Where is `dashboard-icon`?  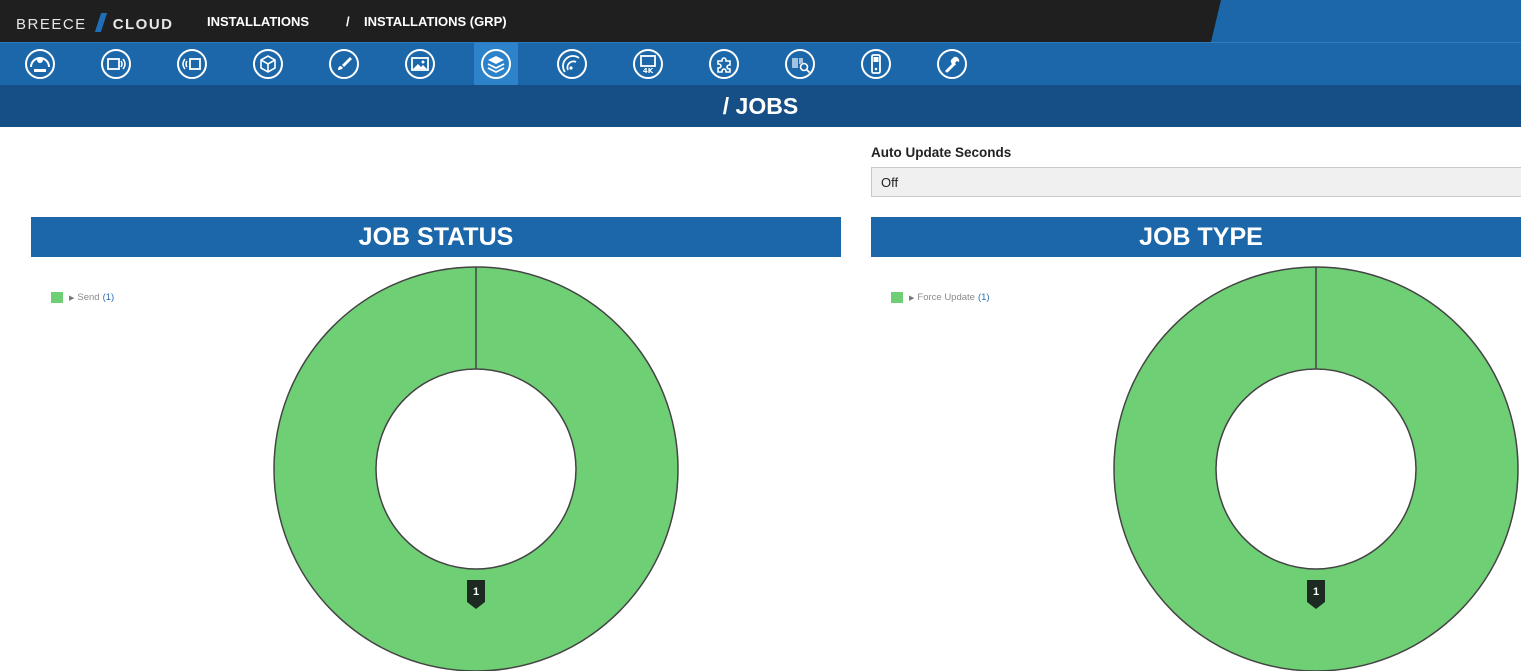 dashboard-icon is located at coordinates (40, 64).